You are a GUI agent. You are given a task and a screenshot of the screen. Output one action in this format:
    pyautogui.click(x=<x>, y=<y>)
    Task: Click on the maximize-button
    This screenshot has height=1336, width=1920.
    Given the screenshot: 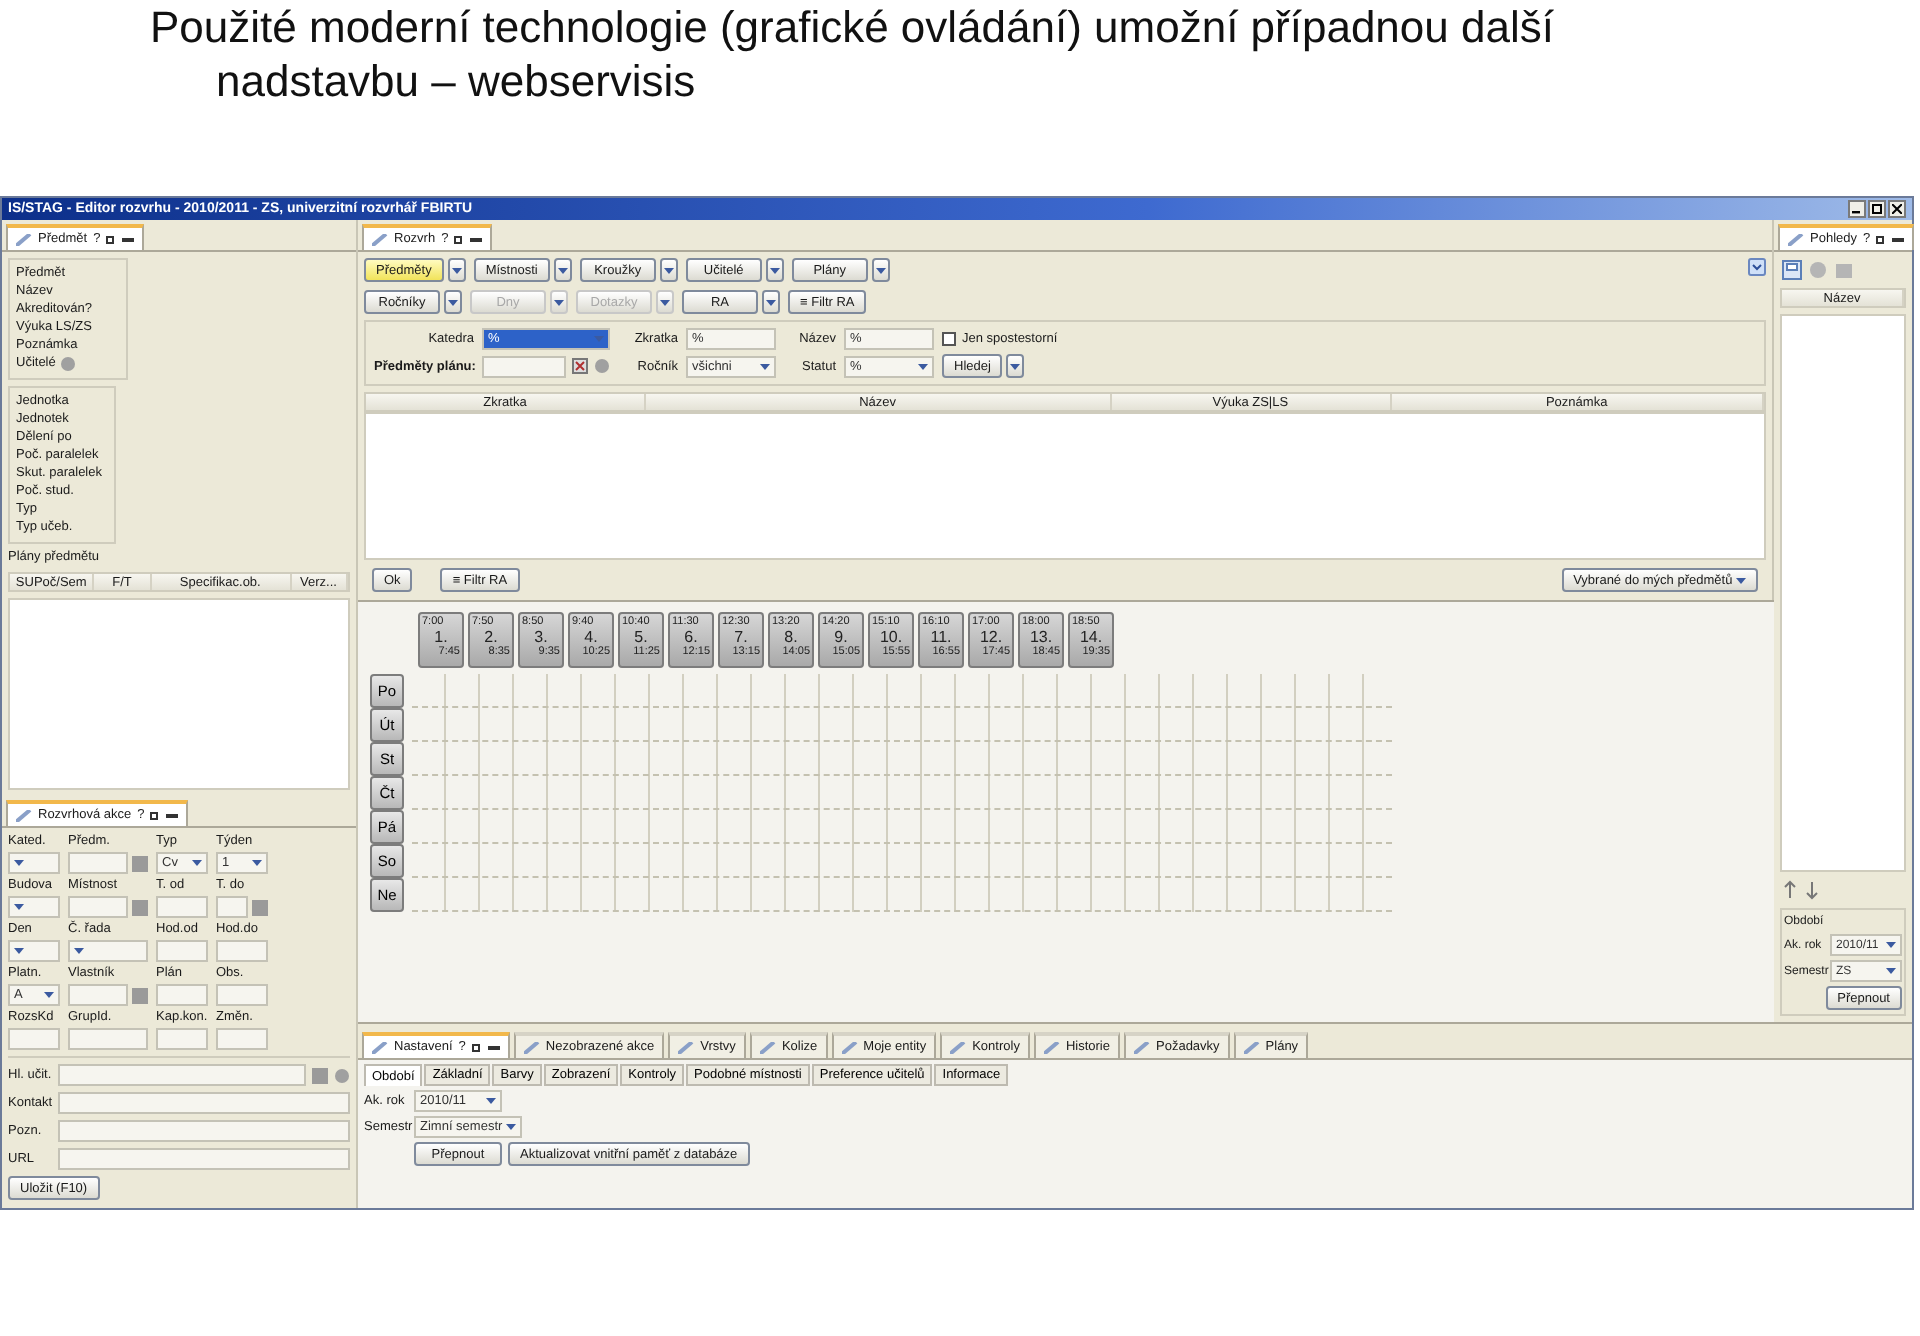 What is the action you would take?
    pyautogui.click(x=1877, y=209)
    